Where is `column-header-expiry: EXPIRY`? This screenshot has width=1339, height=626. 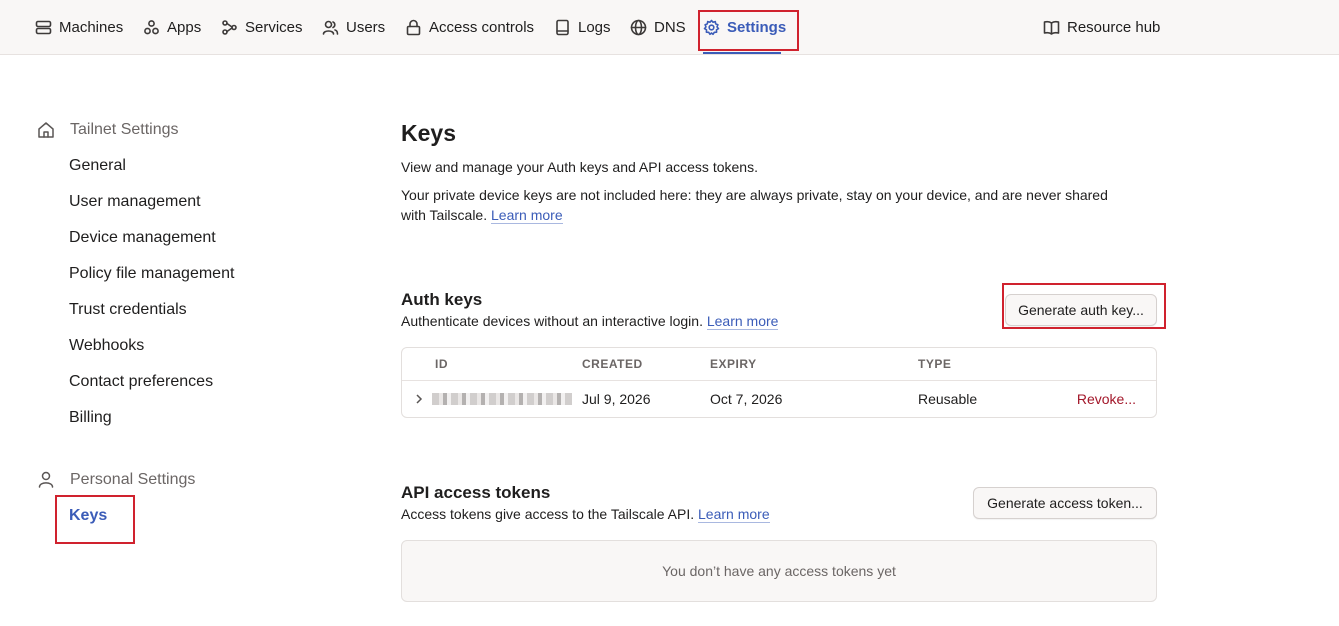
column-header-expiry: EXPIRY is located at coordinates (733, 364).